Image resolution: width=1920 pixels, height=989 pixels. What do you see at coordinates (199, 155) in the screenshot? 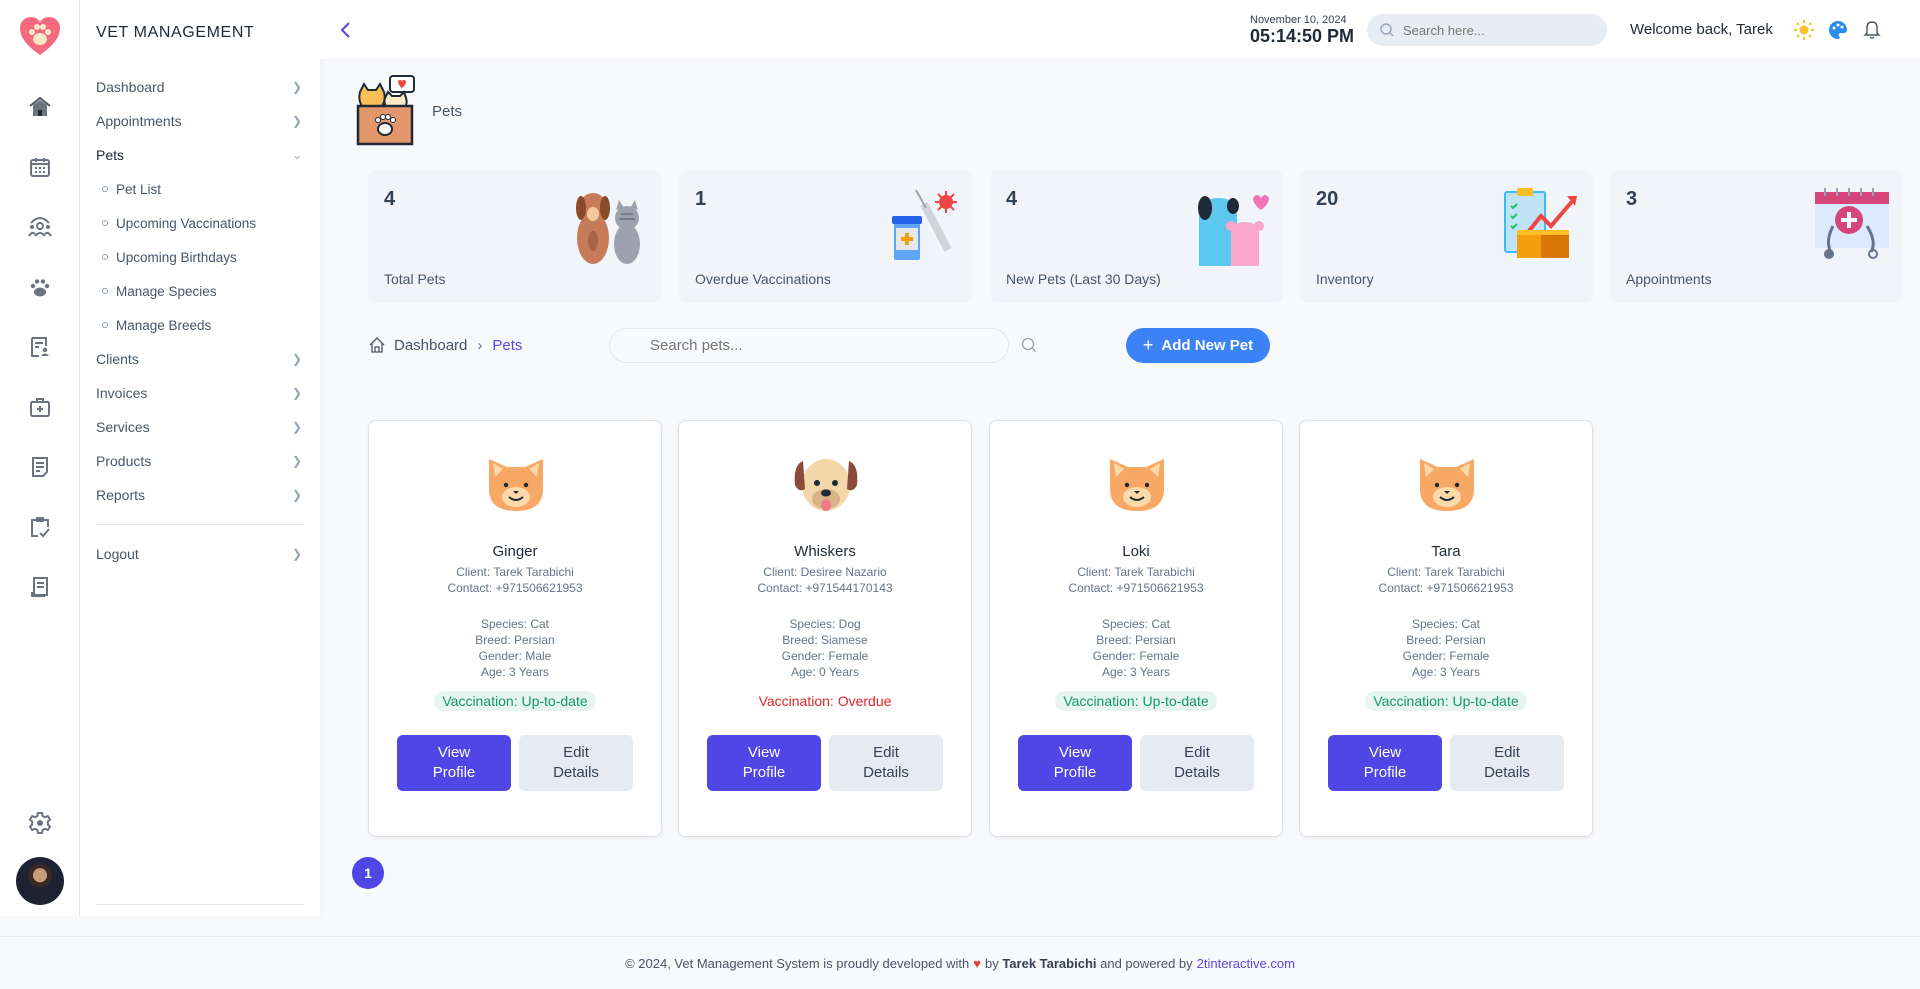
I see `sidebar-item-pets: Pets ⌄` at bounding box center [199, 155].